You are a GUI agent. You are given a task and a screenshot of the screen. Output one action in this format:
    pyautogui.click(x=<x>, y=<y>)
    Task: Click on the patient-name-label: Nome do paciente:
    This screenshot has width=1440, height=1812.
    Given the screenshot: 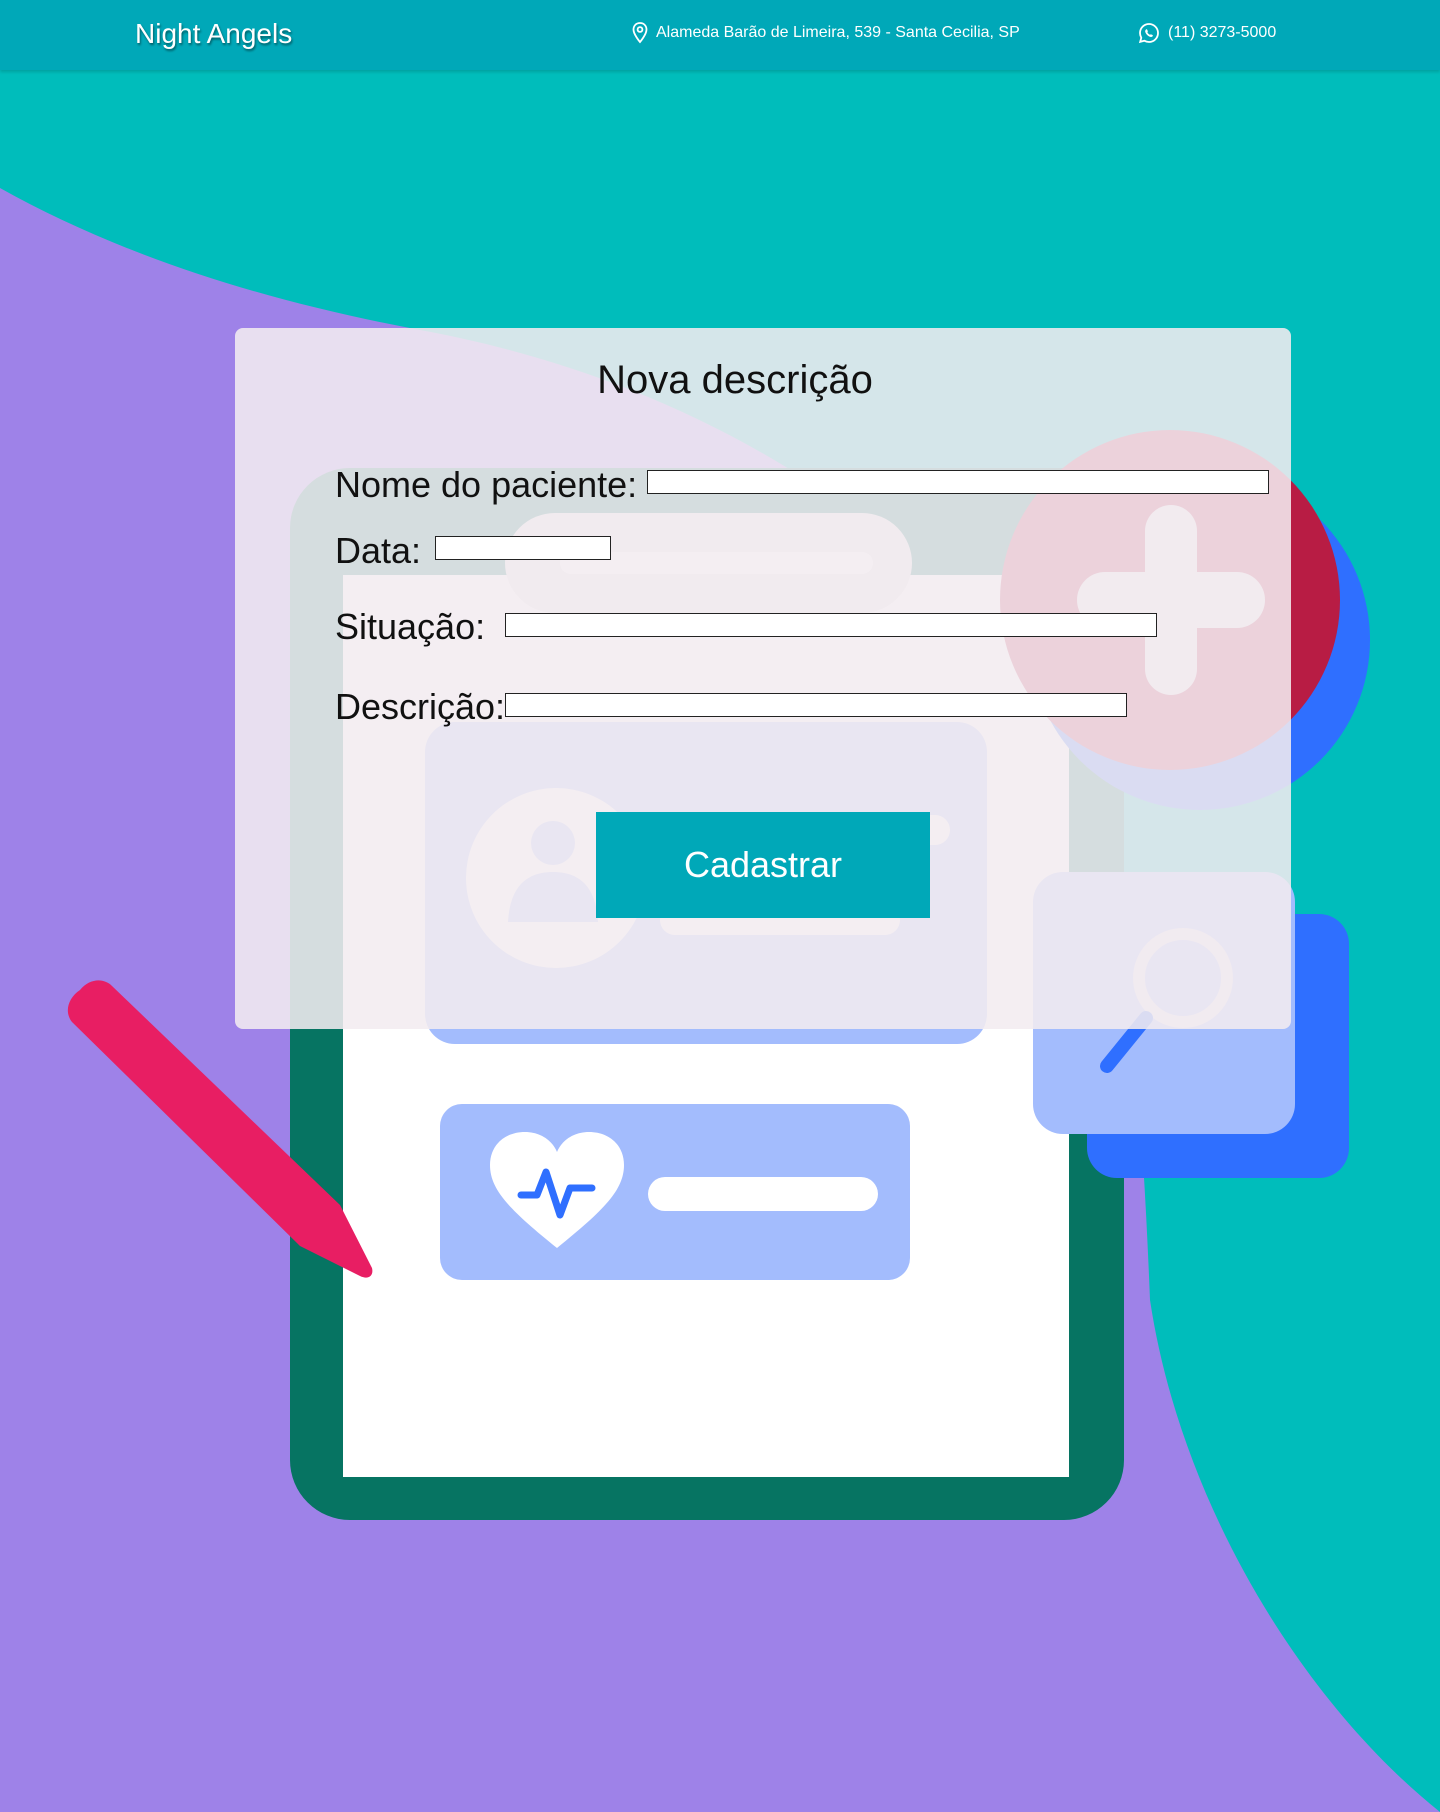 What is the action you would take?
    pyautogui.click(x=486, y=484)
    